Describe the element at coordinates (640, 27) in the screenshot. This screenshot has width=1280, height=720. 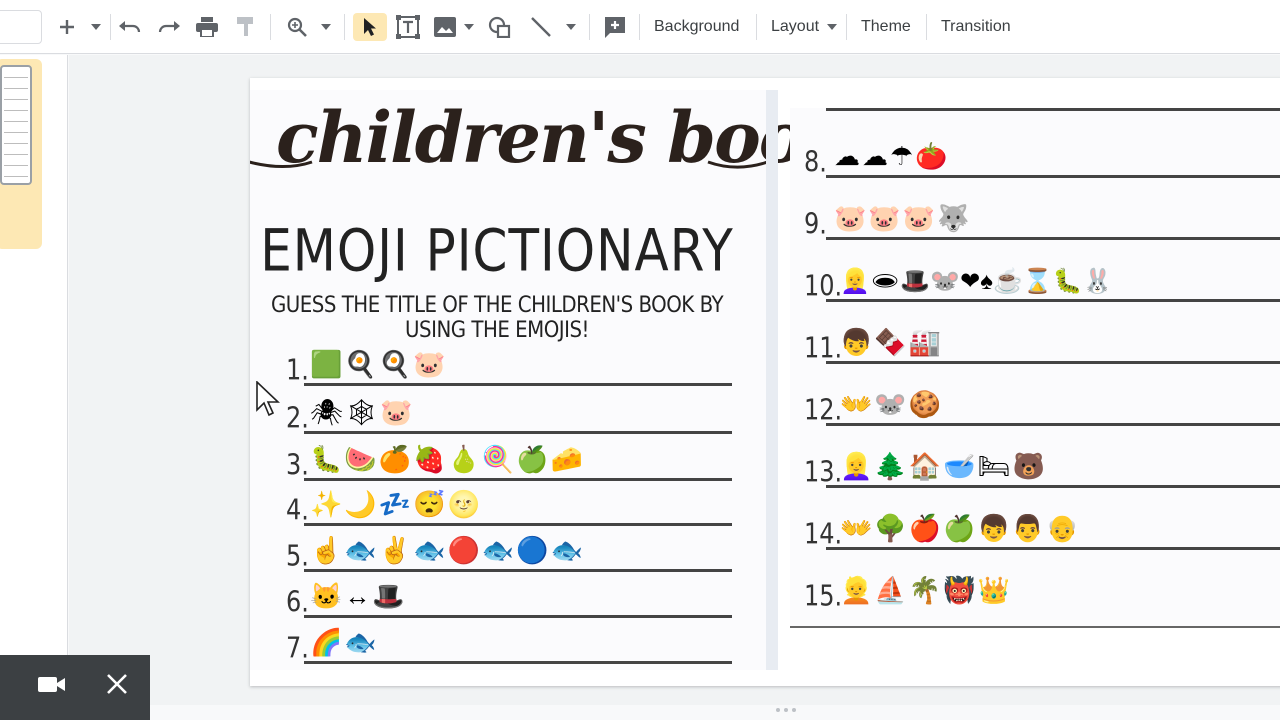
I see `toolbar: Background Layout Theme Transition` at that location.